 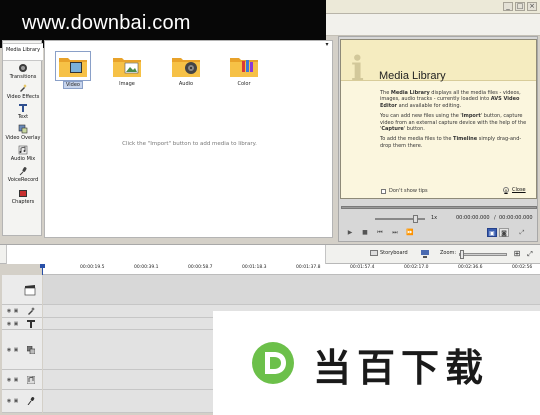 I want to click on snapshot-icon: ◙, so click(x=504, y=232).